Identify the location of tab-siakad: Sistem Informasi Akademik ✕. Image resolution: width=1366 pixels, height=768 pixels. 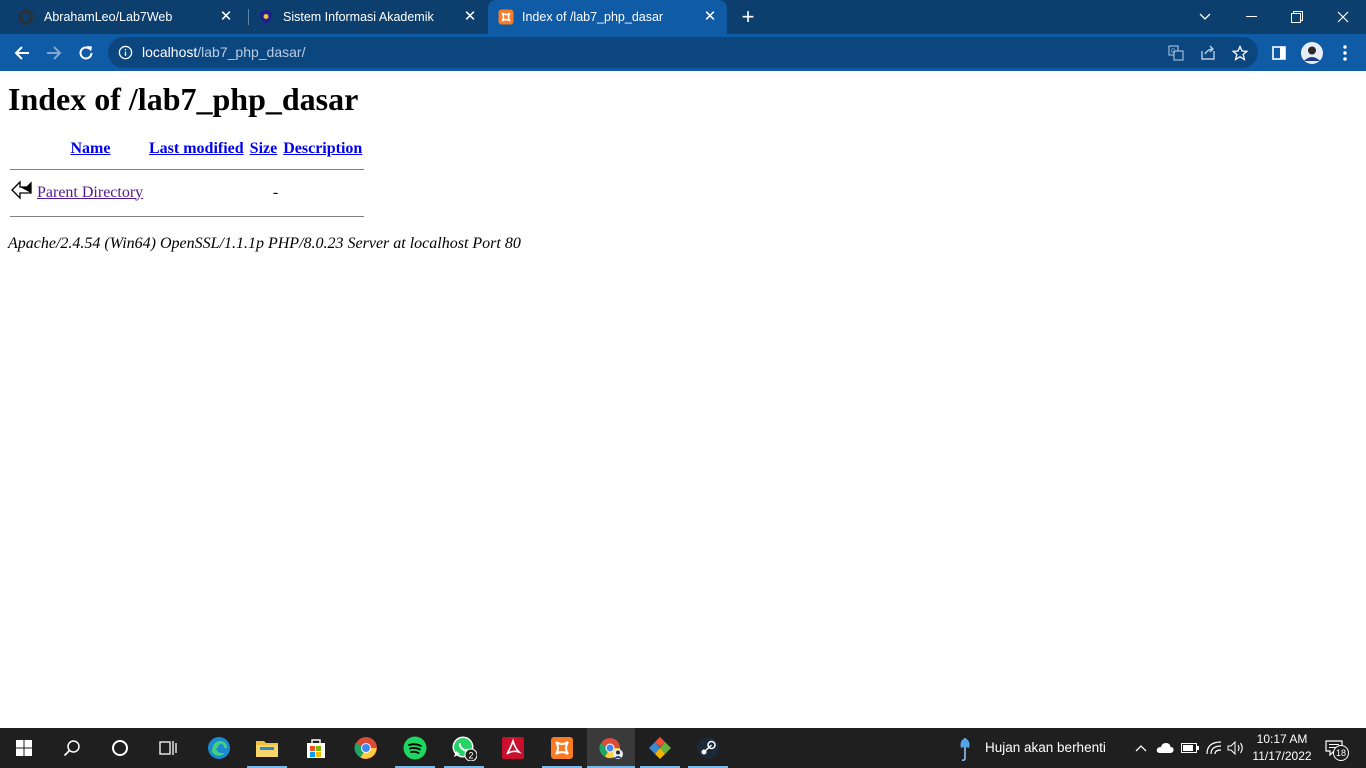
(367, 17).